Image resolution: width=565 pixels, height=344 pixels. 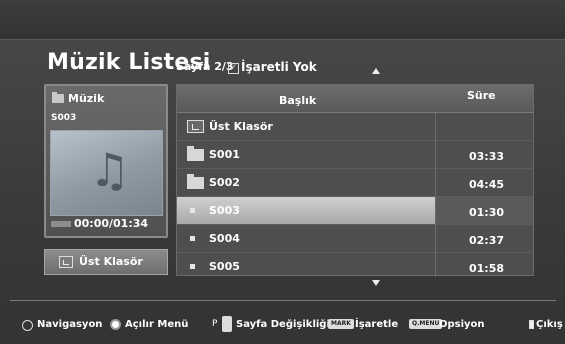 I want to click on list-row-up-folder: Üst Klasör, so click(x=355, y=127).